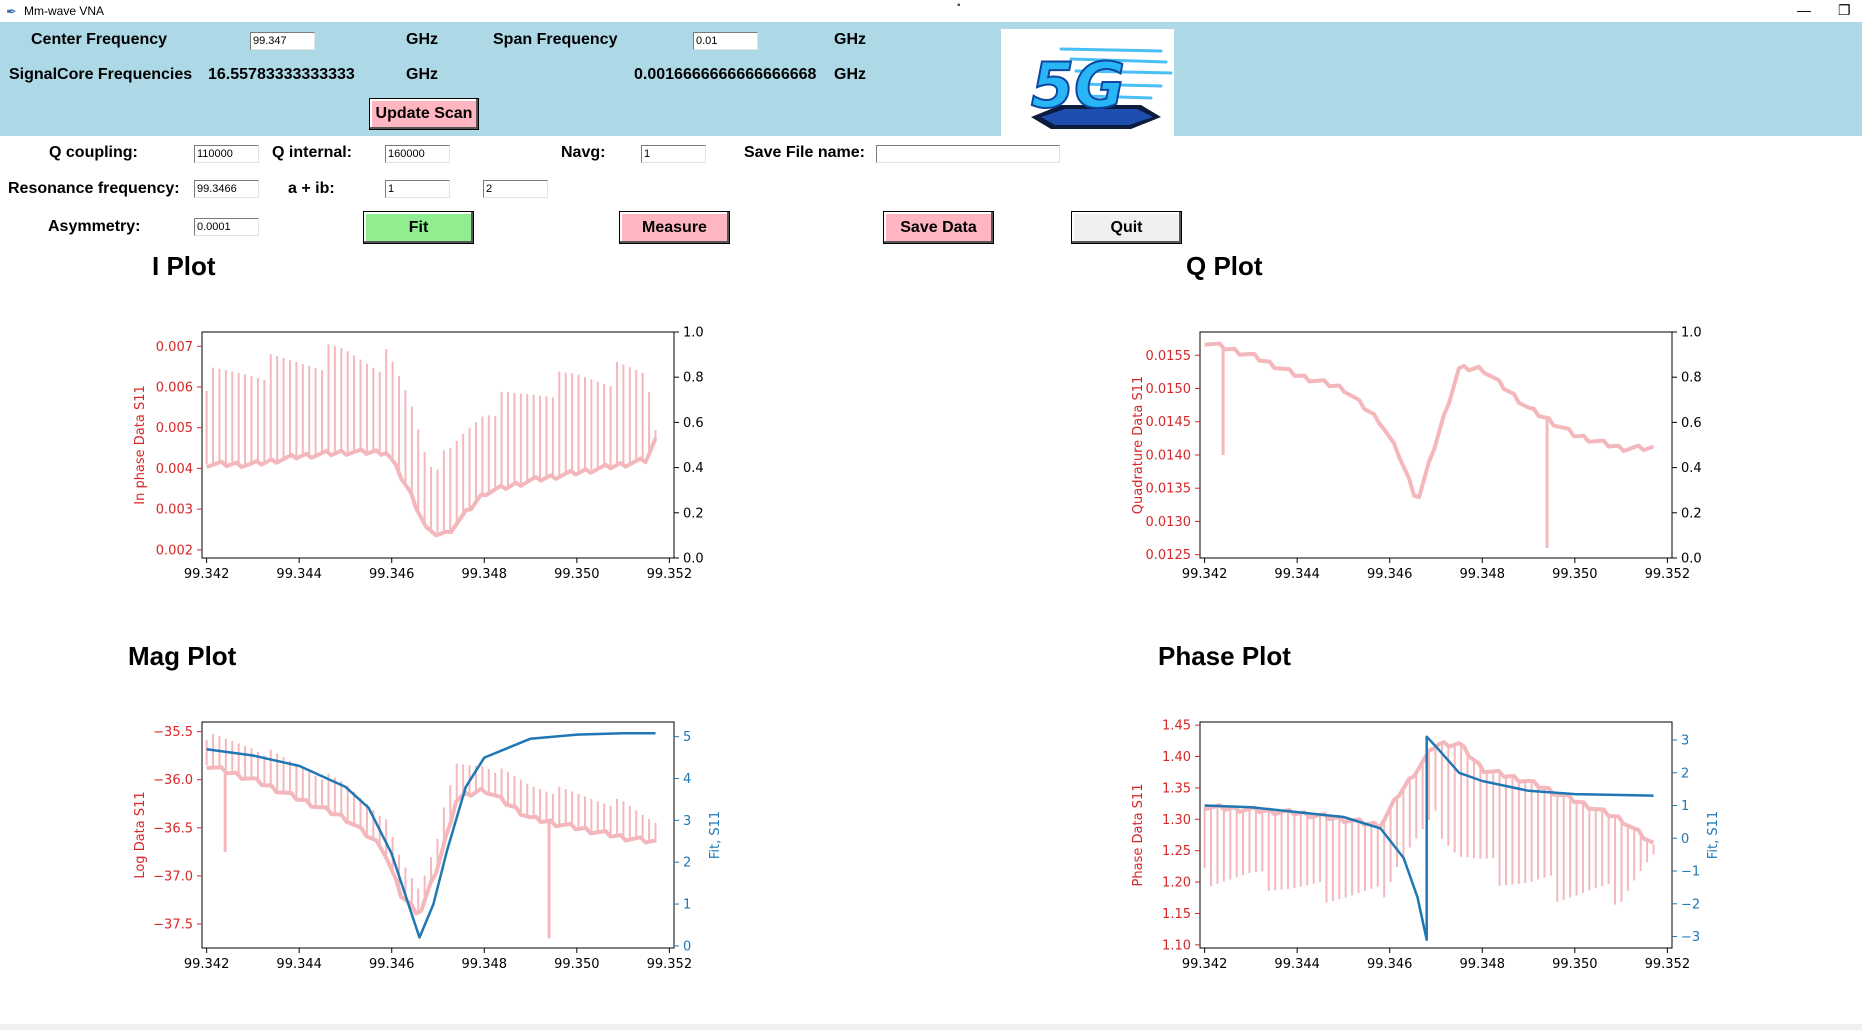  Describe the element at coordinates (673, 154) in the screenshot. I see `navg-input` at that location.